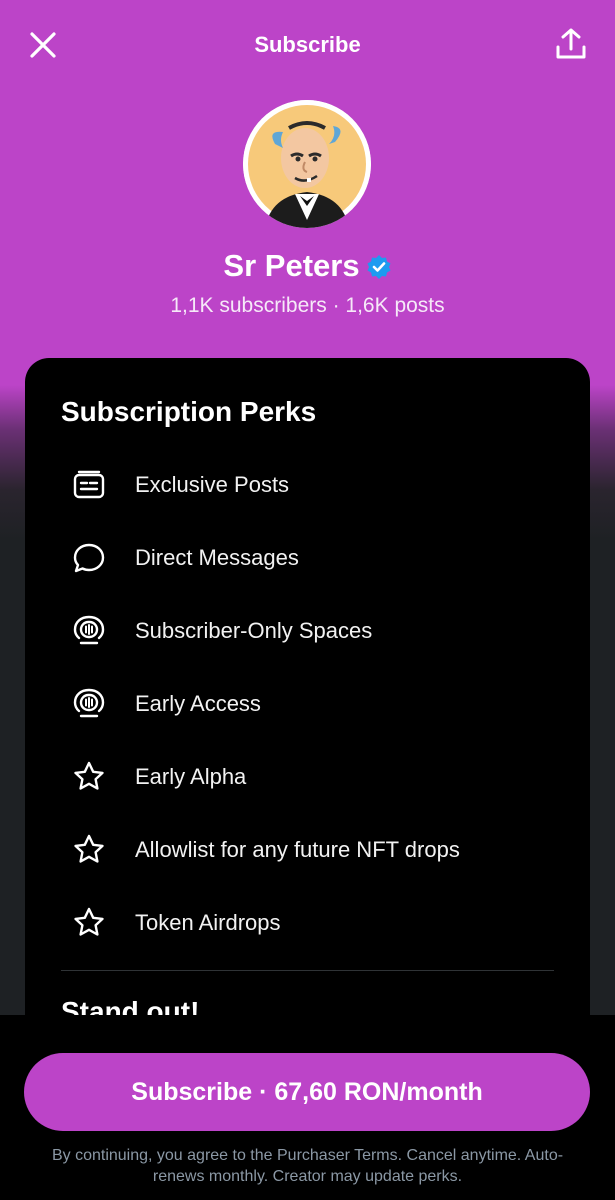  What do you see at coordinates (254, 630) in the screenshot?
I see `perk-label: Subscriber-Only Spaces` at bounding box center [254, 630].